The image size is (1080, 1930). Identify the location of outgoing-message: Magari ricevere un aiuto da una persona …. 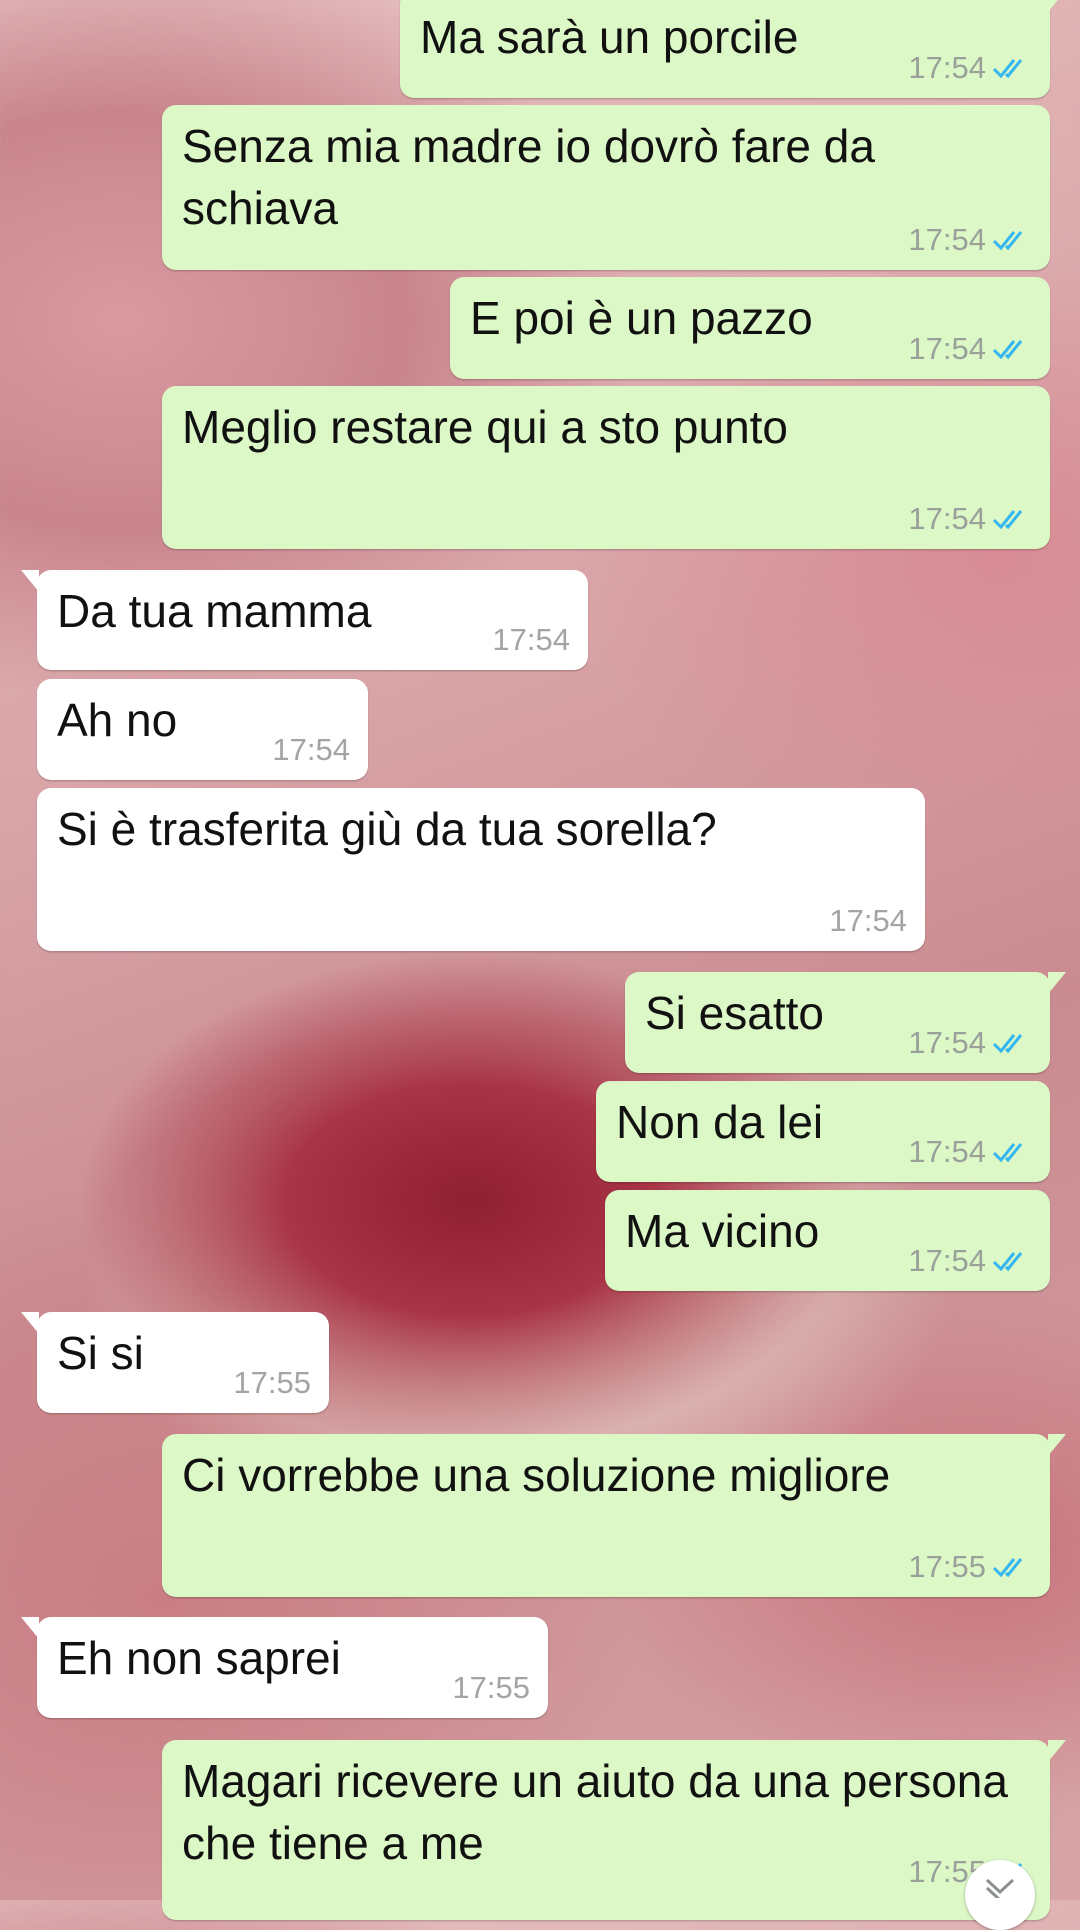
(614, 1830).